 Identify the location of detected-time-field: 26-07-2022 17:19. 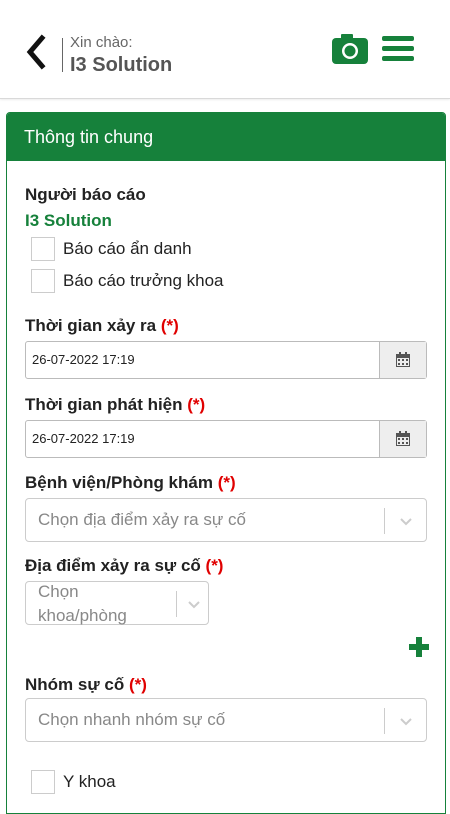
(226, 439).